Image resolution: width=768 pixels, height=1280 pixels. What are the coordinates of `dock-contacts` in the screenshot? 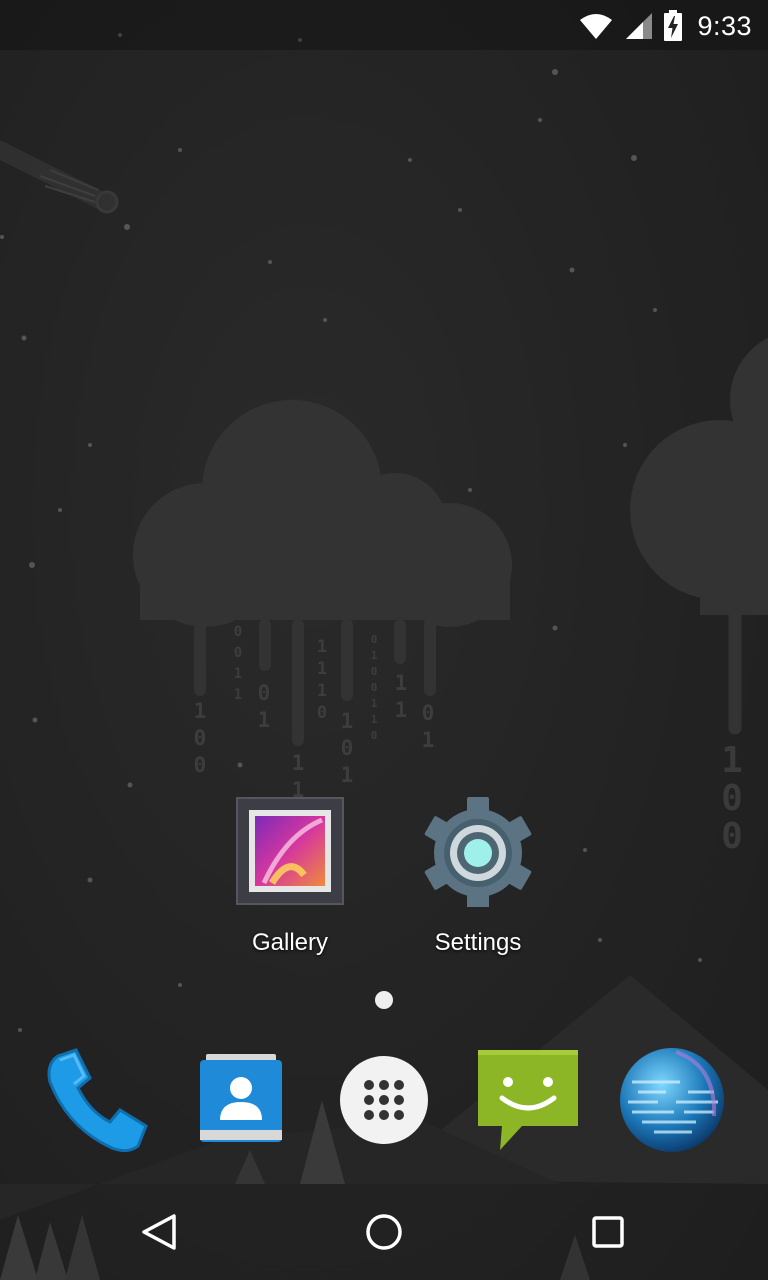 It's located at (240, 1100).